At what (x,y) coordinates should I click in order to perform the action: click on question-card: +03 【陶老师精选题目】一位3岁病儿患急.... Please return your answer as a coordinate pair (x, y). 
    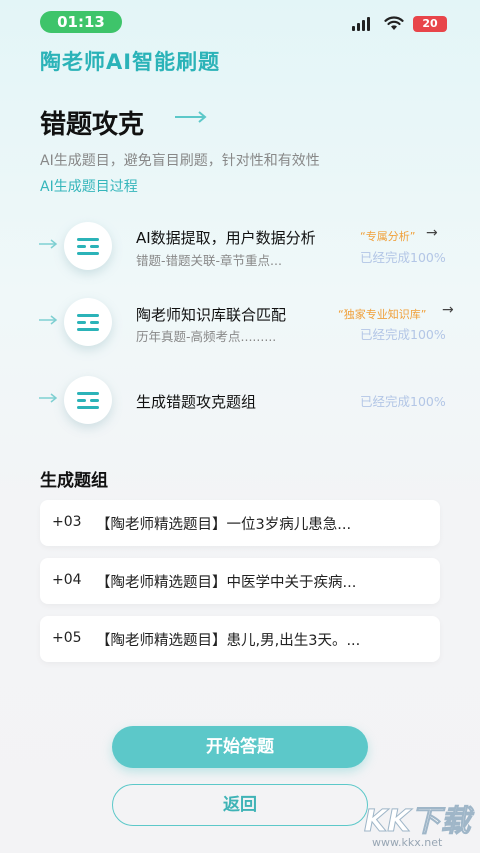
    Looking at the image, I should click on (240, 523).